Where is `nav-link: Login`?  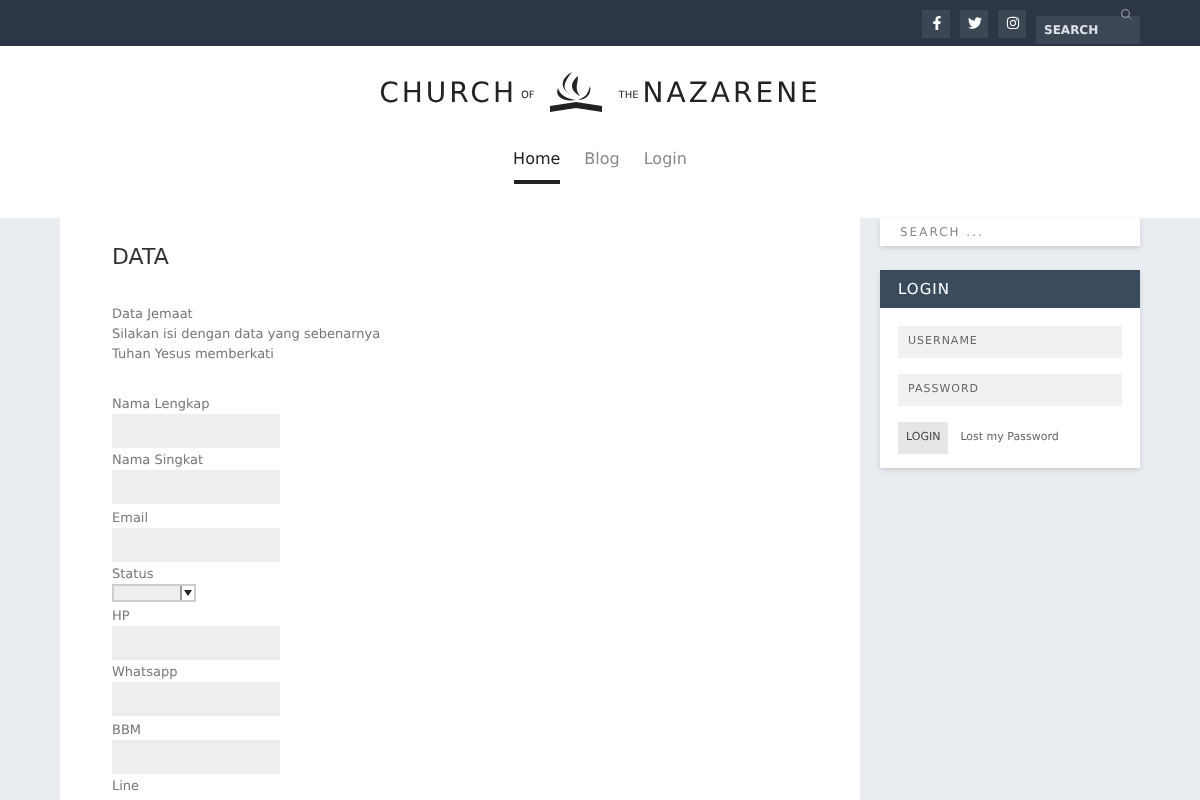 nav-link: Login is located at coordinates (665, 166).